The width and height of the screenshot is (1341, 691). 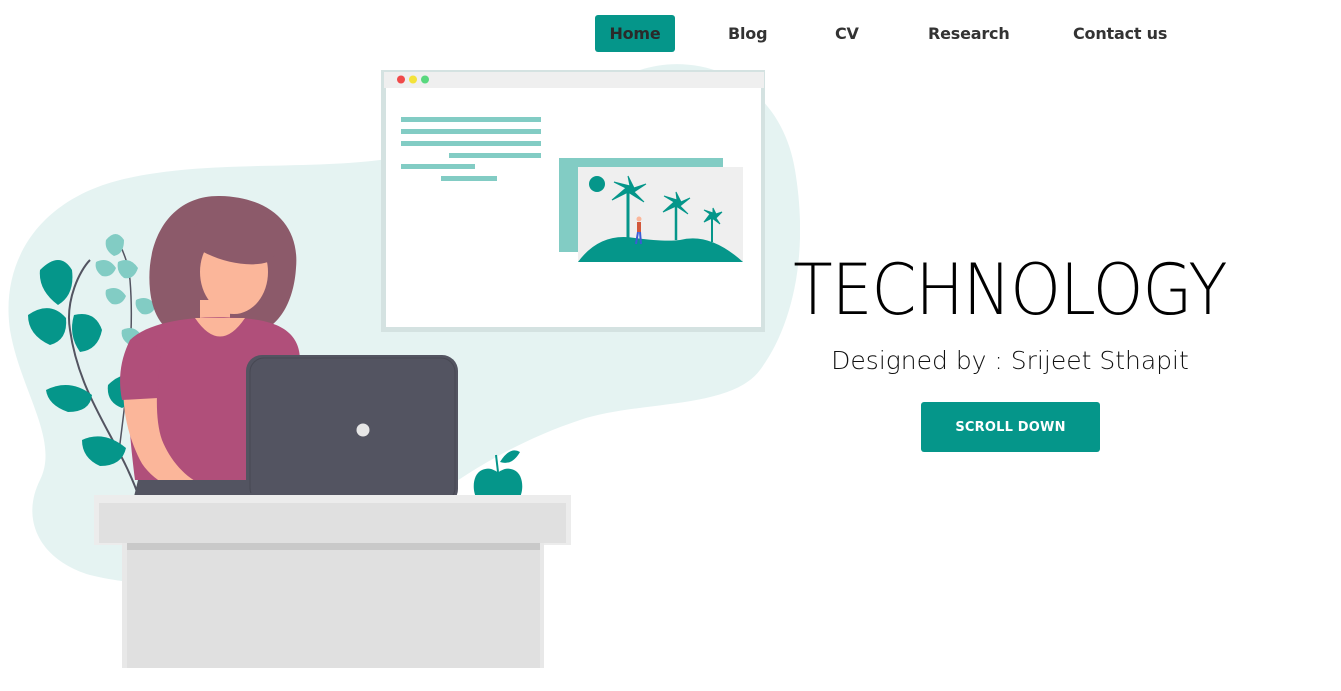 I want to click on nav-blog-link: Blog, so click(x=748, y=33).